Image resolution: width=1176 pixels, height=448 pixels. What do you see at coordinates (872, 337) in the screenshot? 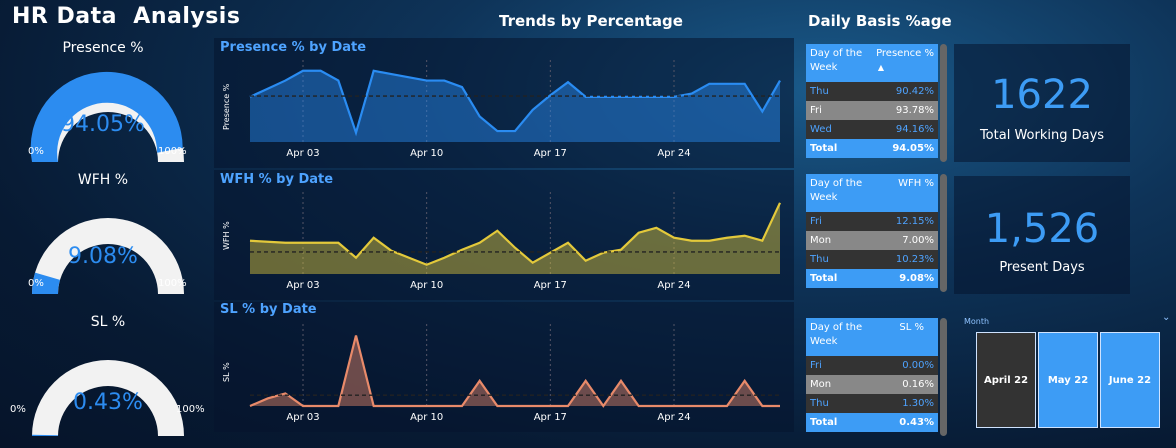
I see `sl-table-header: Day of the Week SL %` at bounding box center [872, 337].